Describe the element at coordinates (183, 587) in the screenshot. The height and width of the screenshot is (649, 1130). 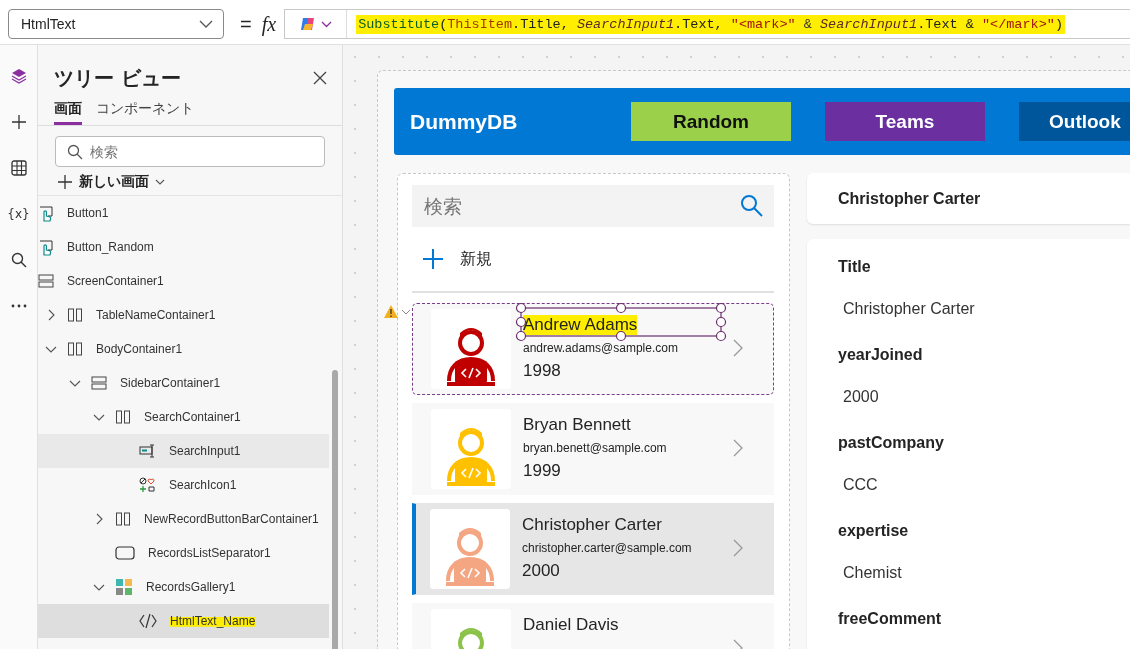
I see `tree-item: RecordsGallery1` at that location.